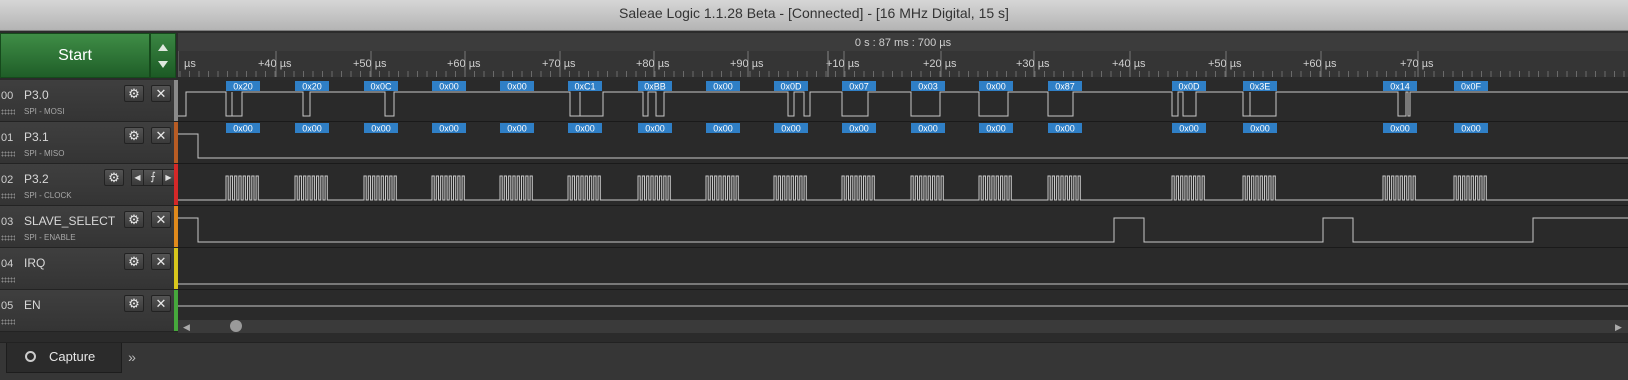  Describe the element at coordinates (859, 87) in the screenshot. I see `mosi-label: 0x07` at that location.